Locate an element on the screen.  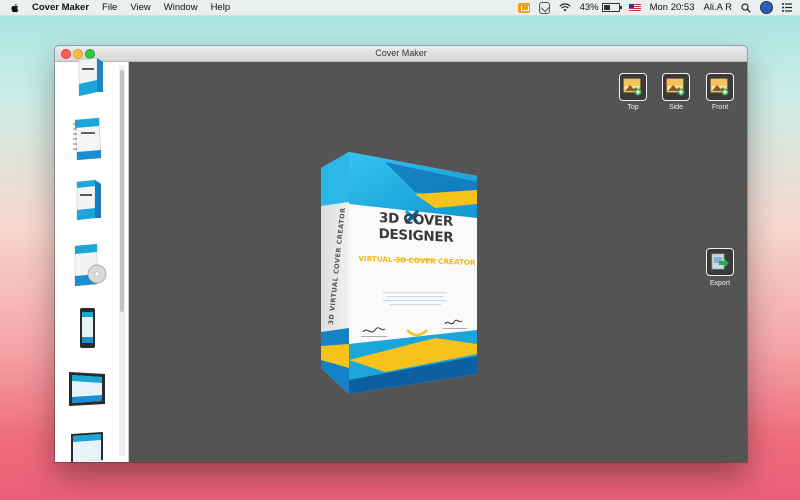
app-menu: Cover Maker is located at coordinates (60, 7).